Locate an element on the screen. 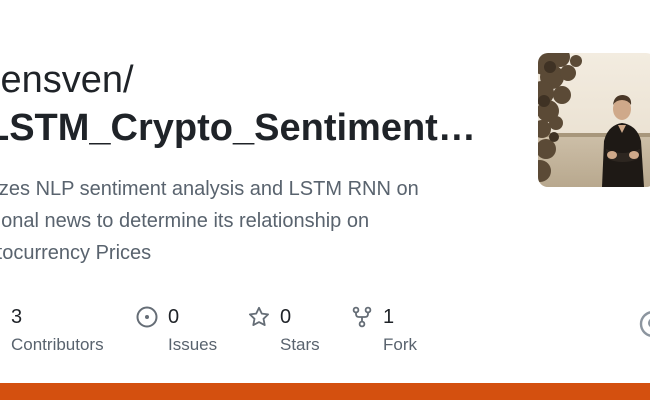 This screenshot has height=400, width=650. issues-label: Issues is located at coordinates (193, 344).